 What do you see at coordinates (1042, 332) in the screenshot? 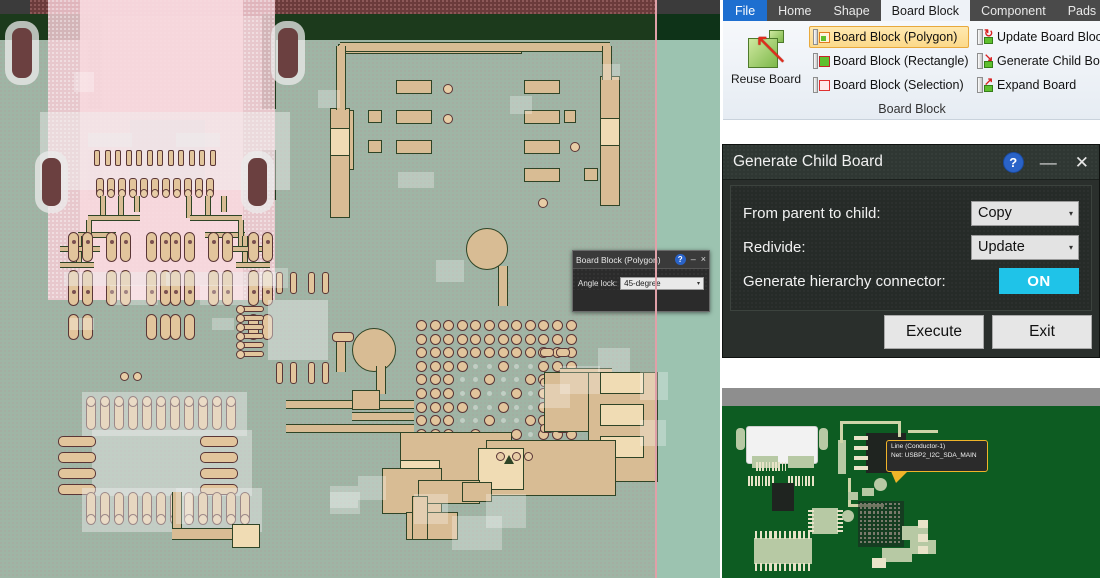
I see `exit-button: Exit` at bounding box center [1042, 332].